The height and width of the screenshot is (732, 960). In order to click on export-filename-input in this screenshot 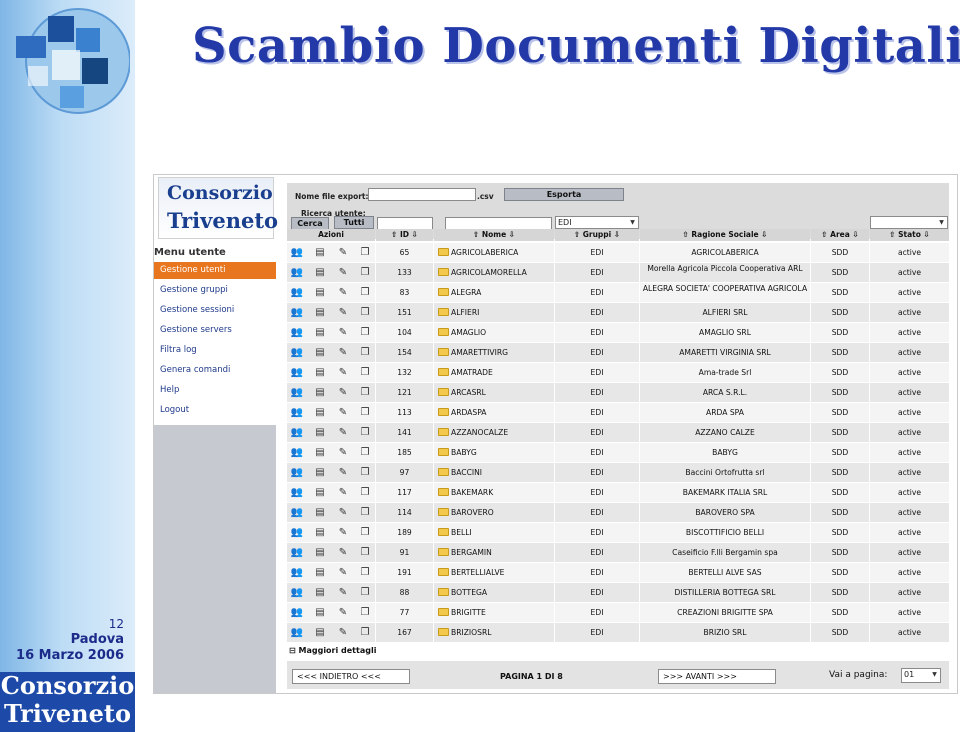, I will do `click(422, 194)`.